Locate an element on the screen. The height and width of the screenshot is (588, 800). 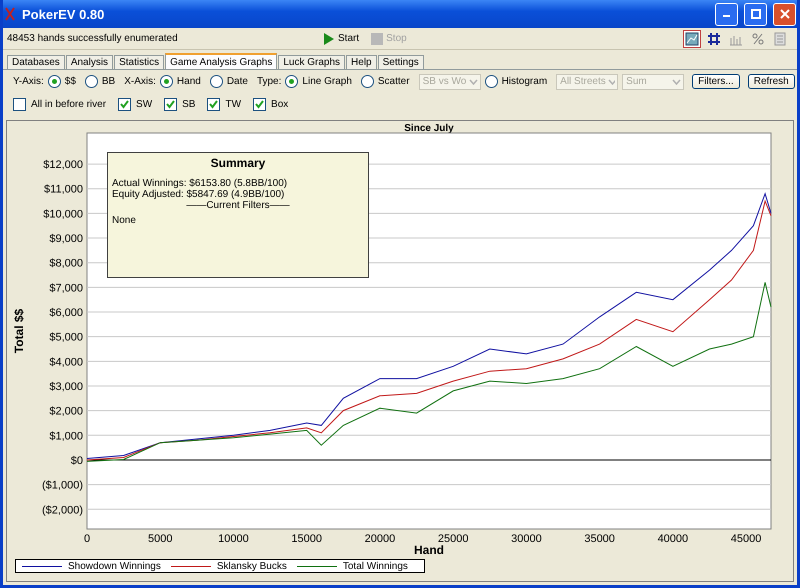
close-icon is located at coordinates (785, 14).